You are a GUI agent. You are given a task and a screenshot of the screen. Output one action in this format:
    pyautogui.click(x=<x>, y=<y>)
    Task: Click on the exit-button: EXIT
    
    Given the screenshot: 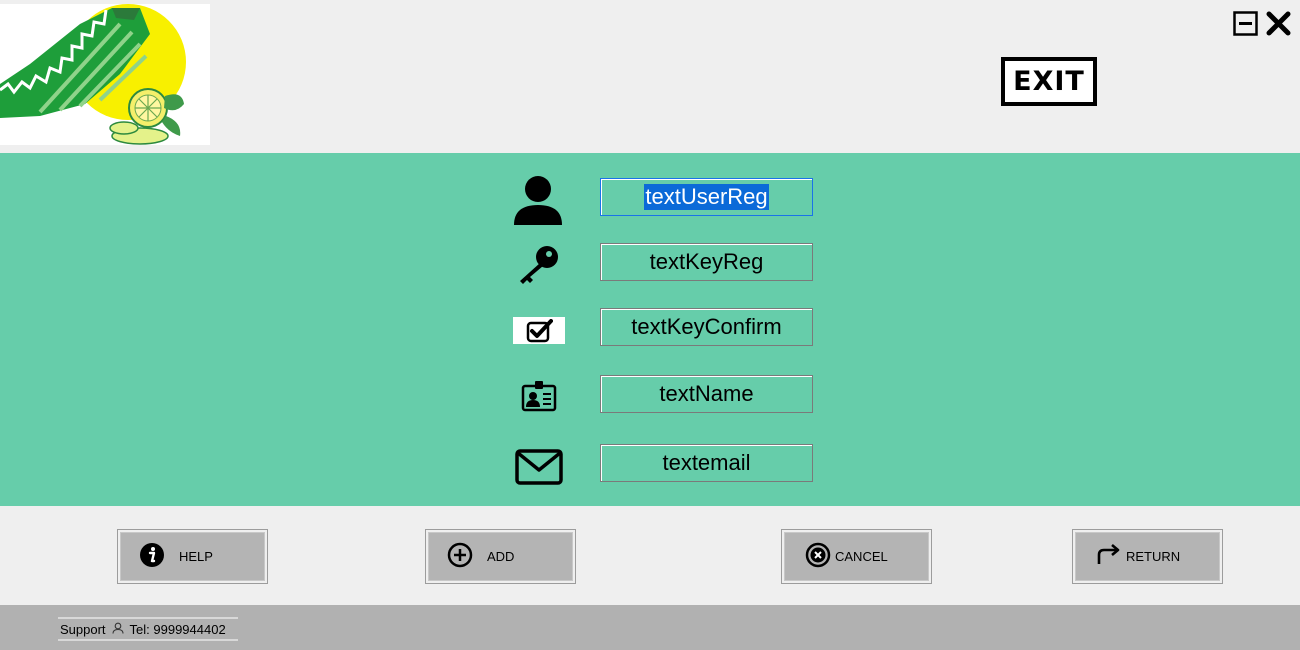 What is the action you would take?
    pyautogui.click(x=1049, y=81)
    